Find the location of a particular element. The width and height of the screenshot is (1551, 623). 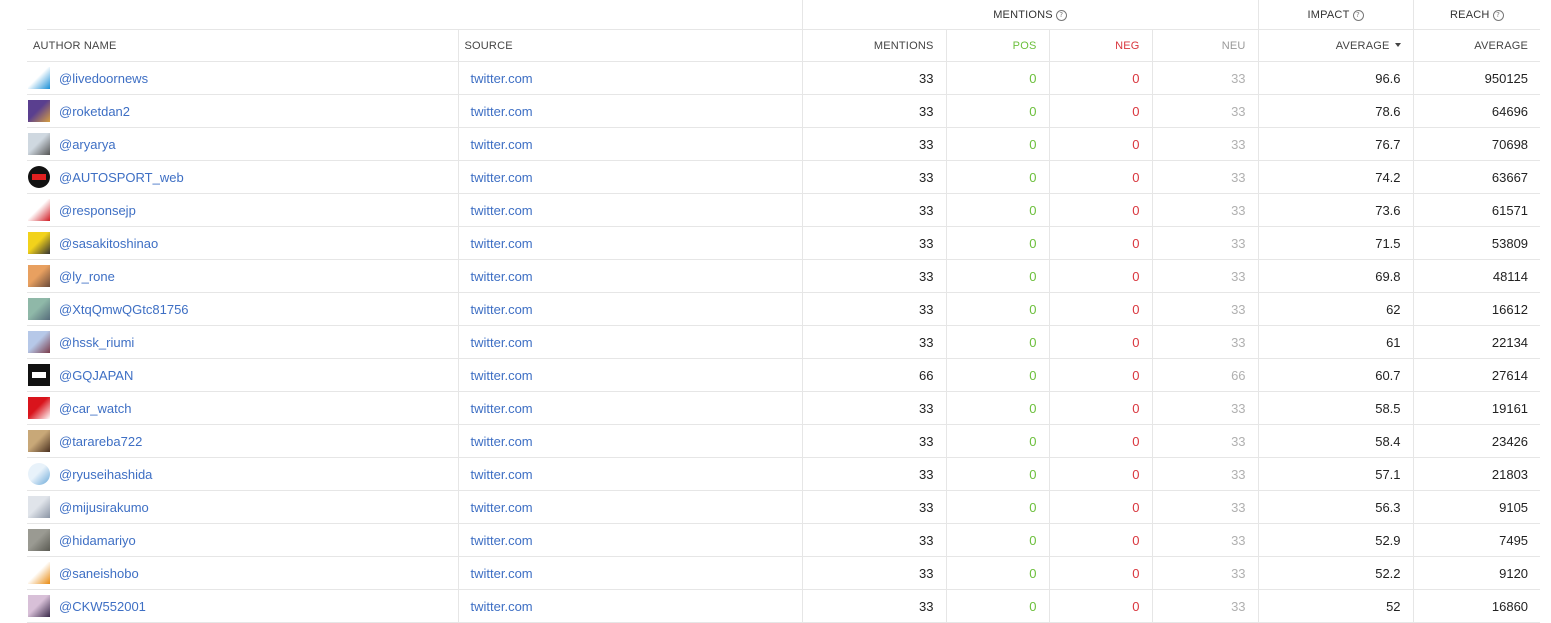

author-handle-link: @saneishobo is located at coordinates (99, 573).